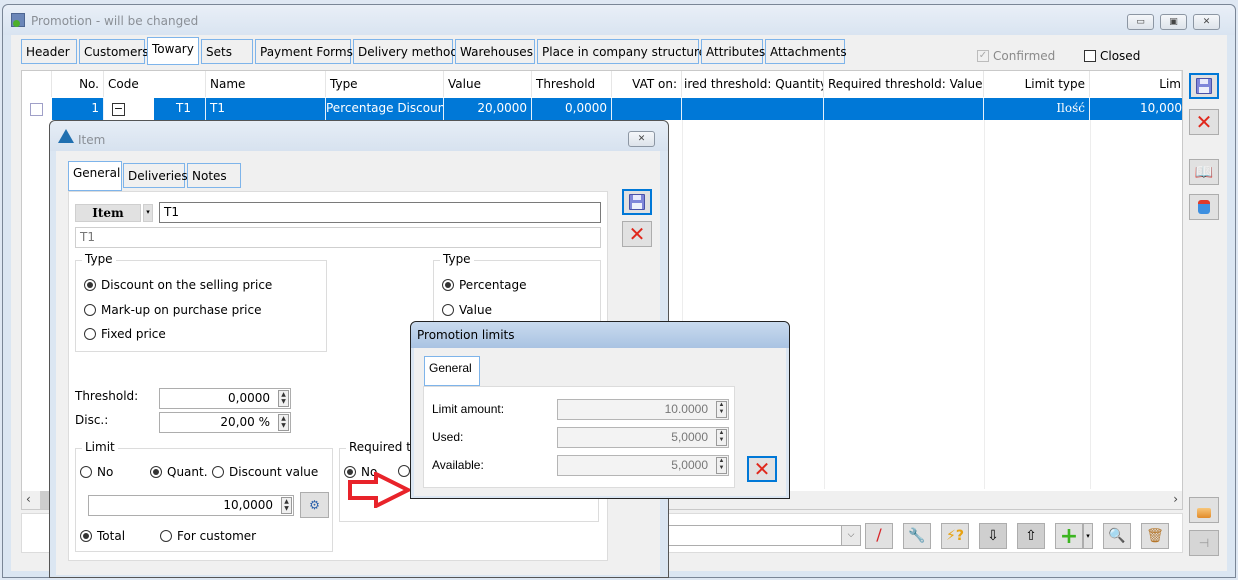  I want to click on closed-checkbox: Closed, so click(1112, 56).